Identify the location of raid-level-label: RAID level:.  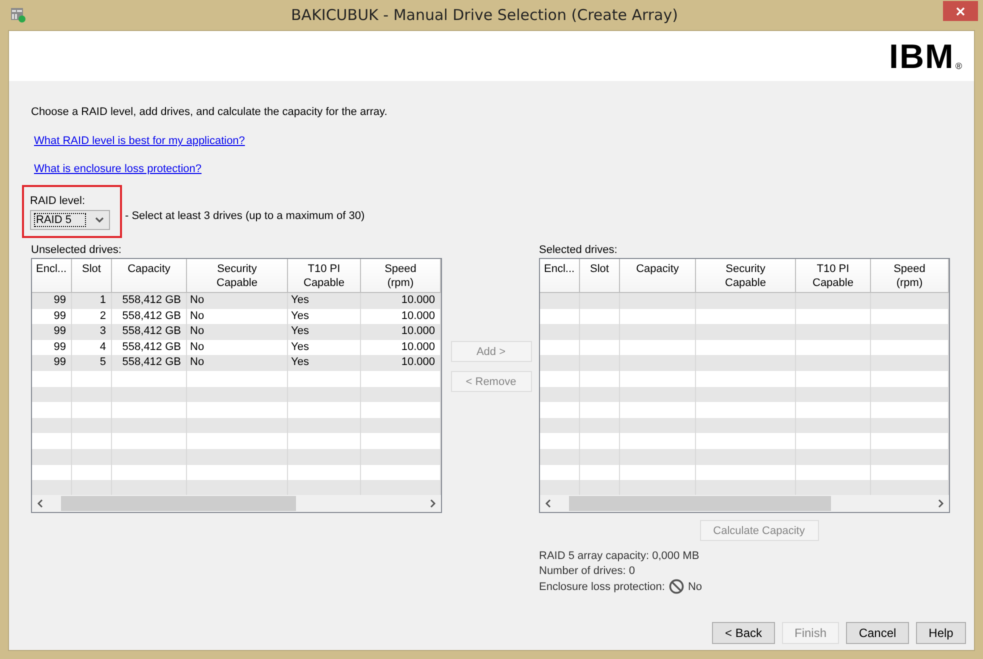
(58, 201).